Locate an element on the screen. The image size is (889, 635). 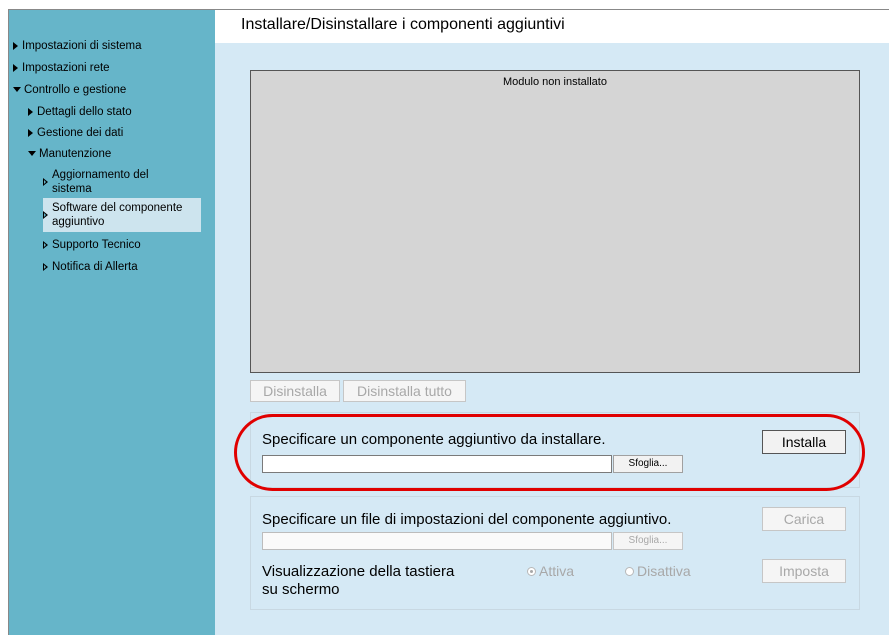
module-status-text: Modulo non installato is located at coordinates (555, 82).